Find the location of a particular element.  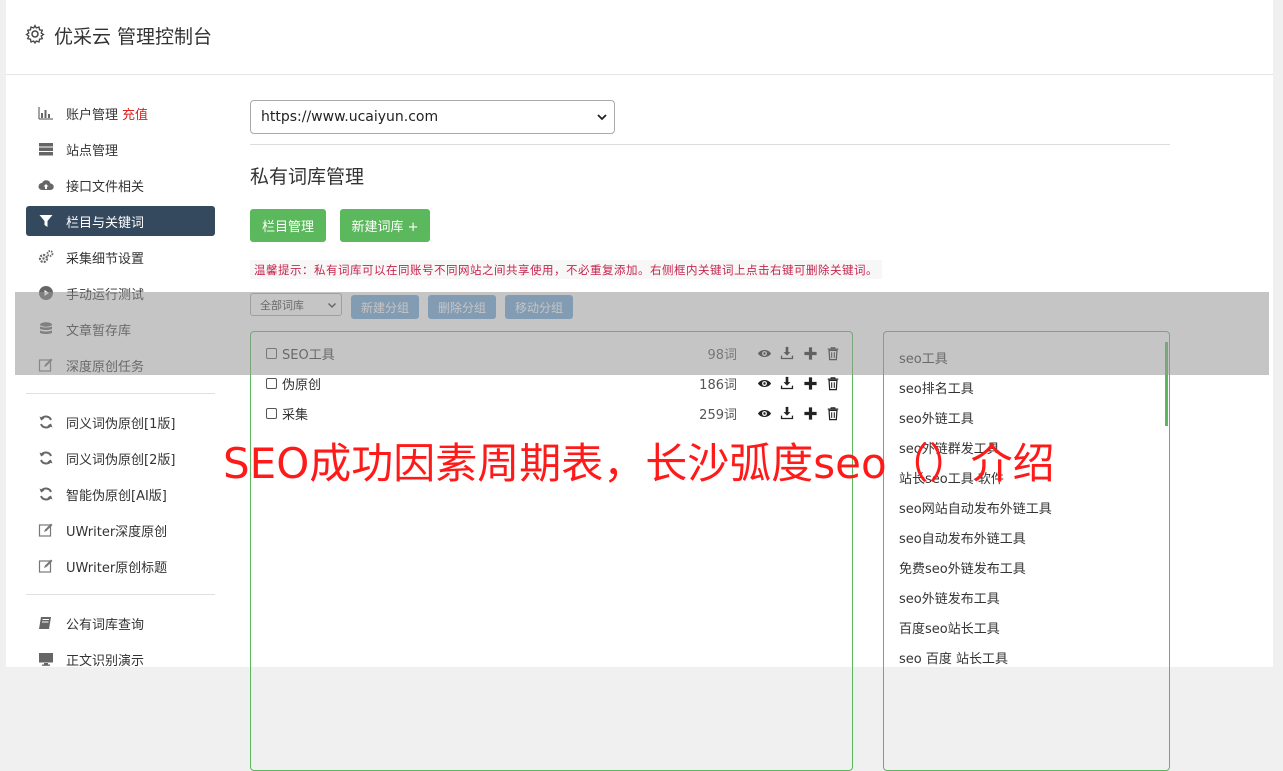

sidebar-item-api-files: 接口文件相关 is located at coordinates (120, 185).